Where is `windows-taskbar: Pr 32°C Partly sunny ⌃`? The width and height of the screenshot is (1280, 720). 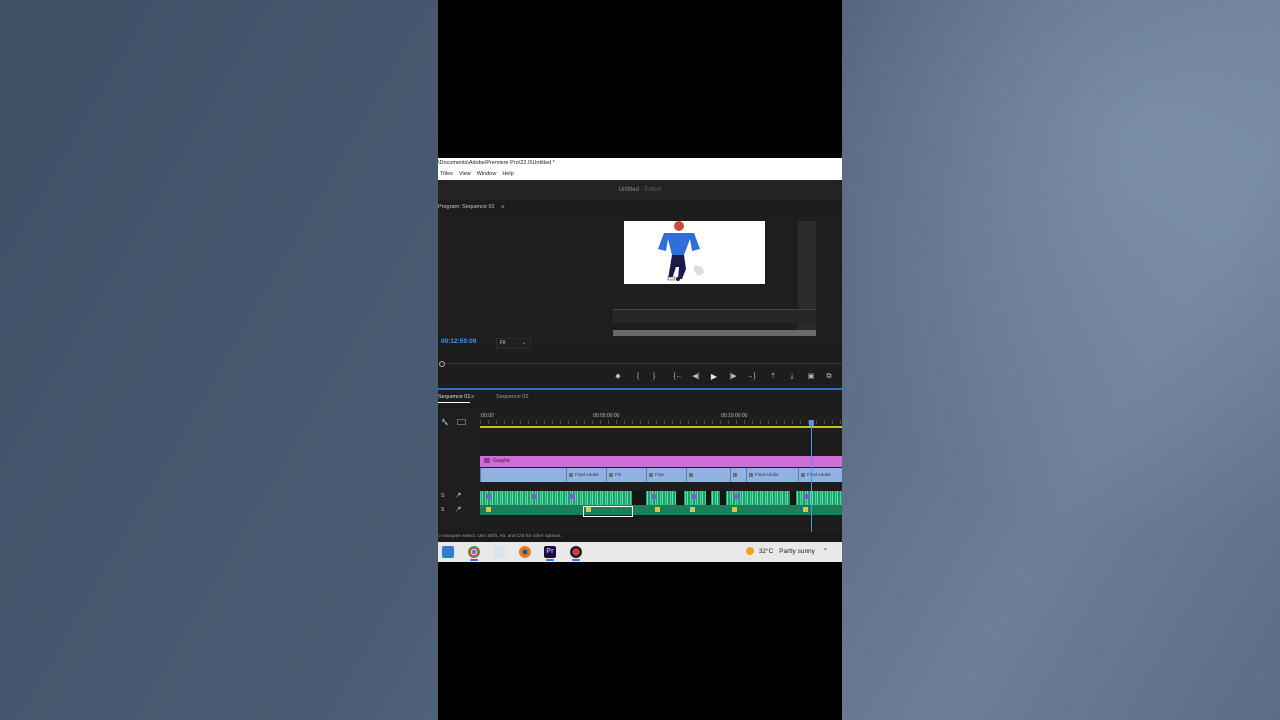
windows-taskbar: Pr 32°C Partly sunny ⌃ is located at coordinates (640, 552).